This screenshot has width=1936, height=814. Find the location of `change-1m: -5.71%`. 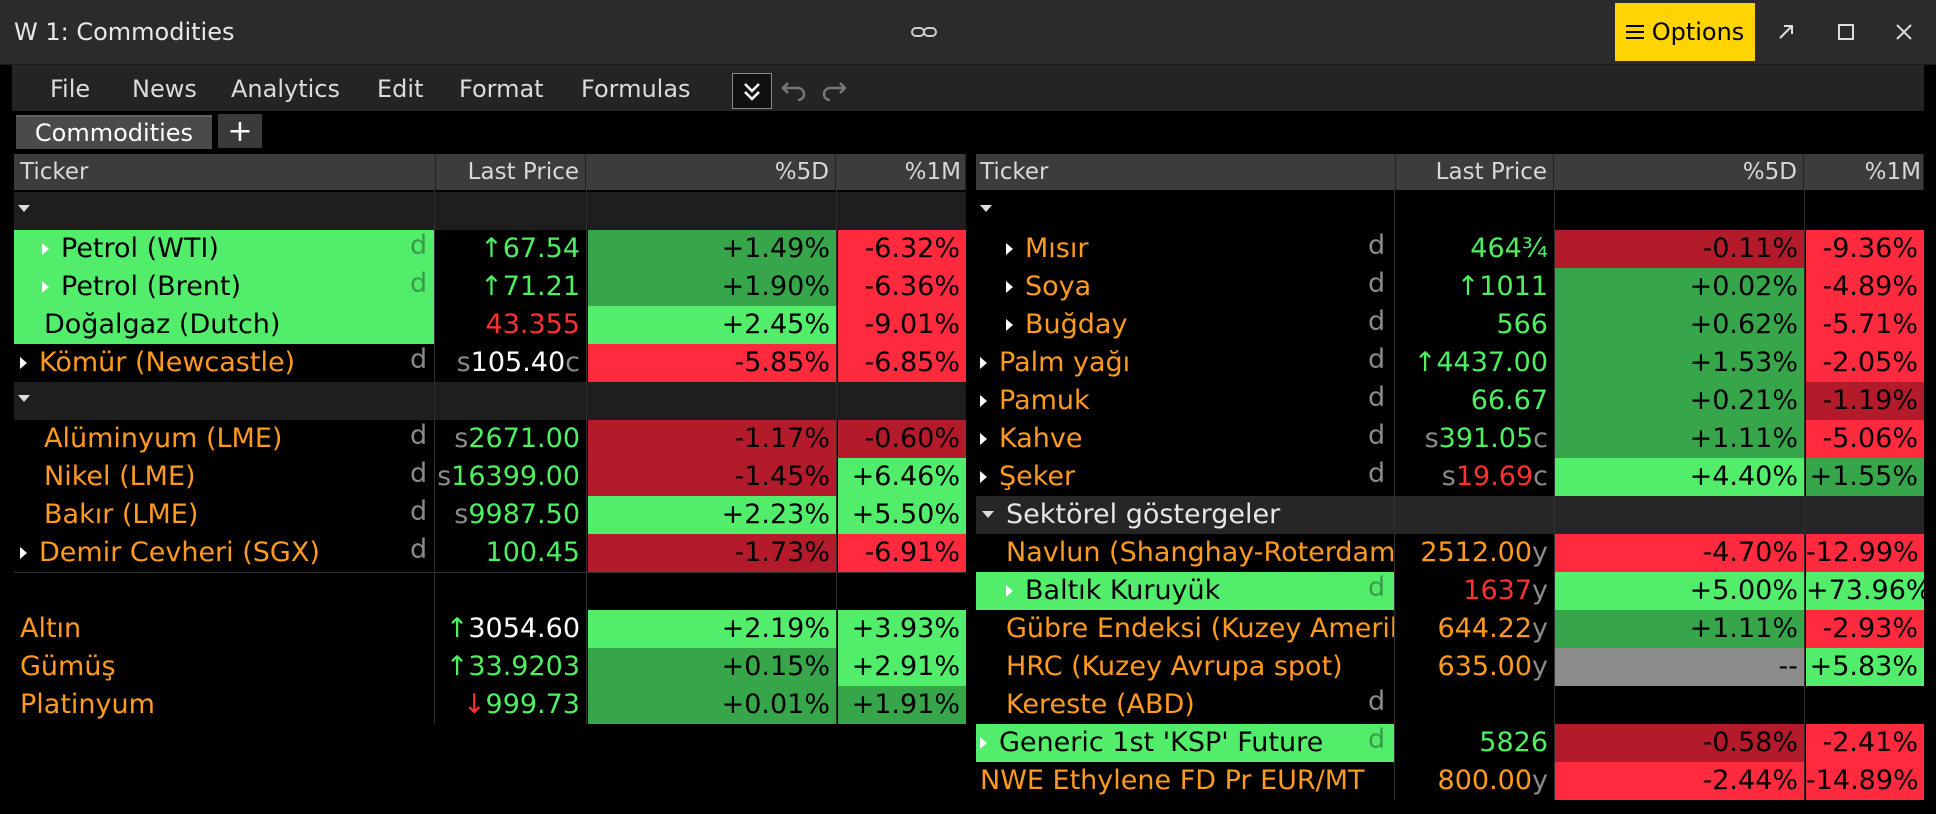

change-1m: -5.71% is located at coordinates (1865, 325).